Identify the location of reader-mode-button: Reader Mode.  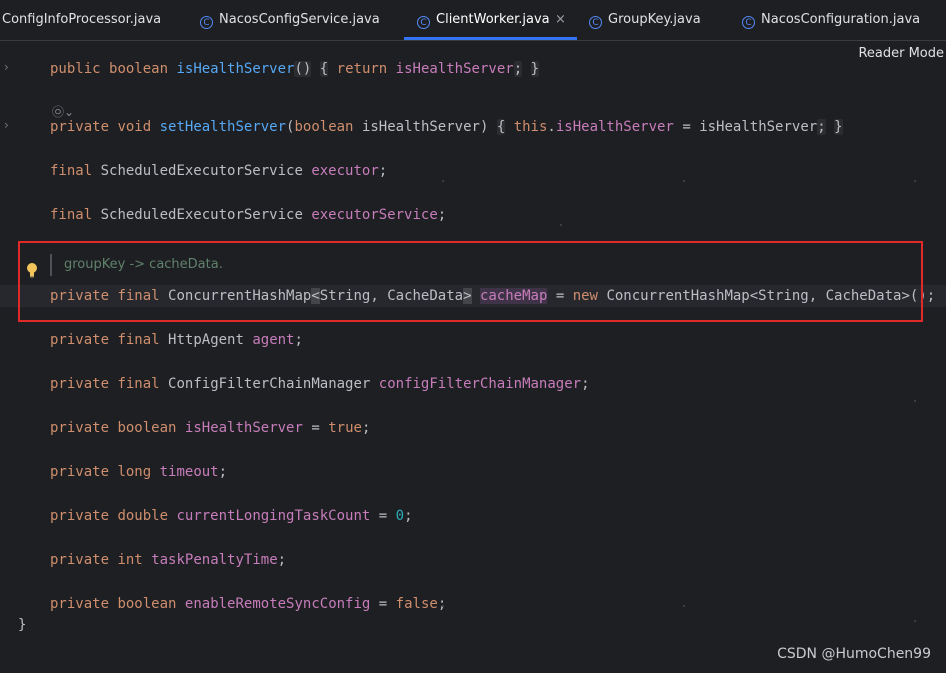
(901, 53).